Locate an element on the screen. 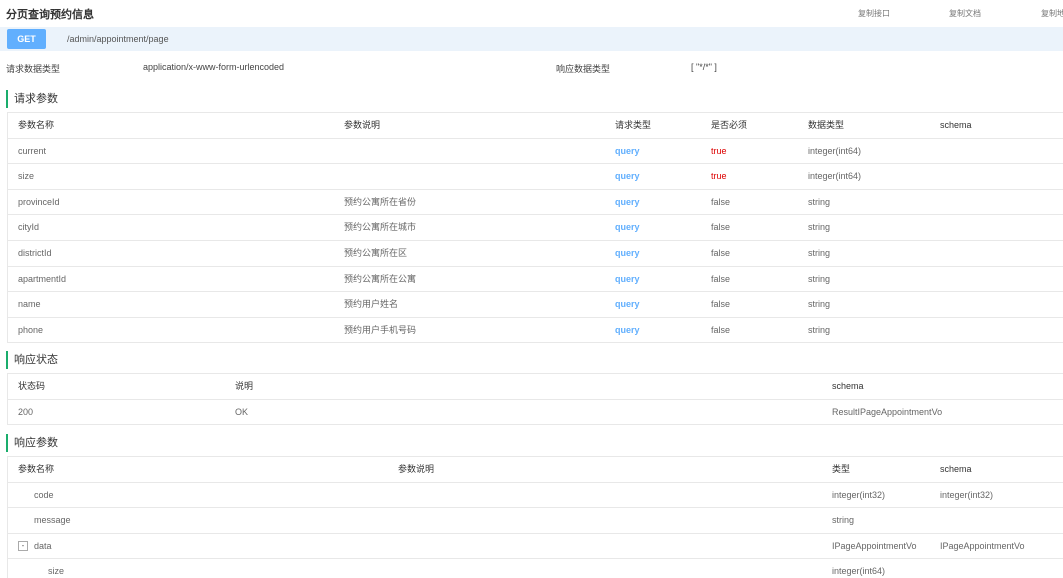  http-method-badge: GET is located at coordinates (26, 39).